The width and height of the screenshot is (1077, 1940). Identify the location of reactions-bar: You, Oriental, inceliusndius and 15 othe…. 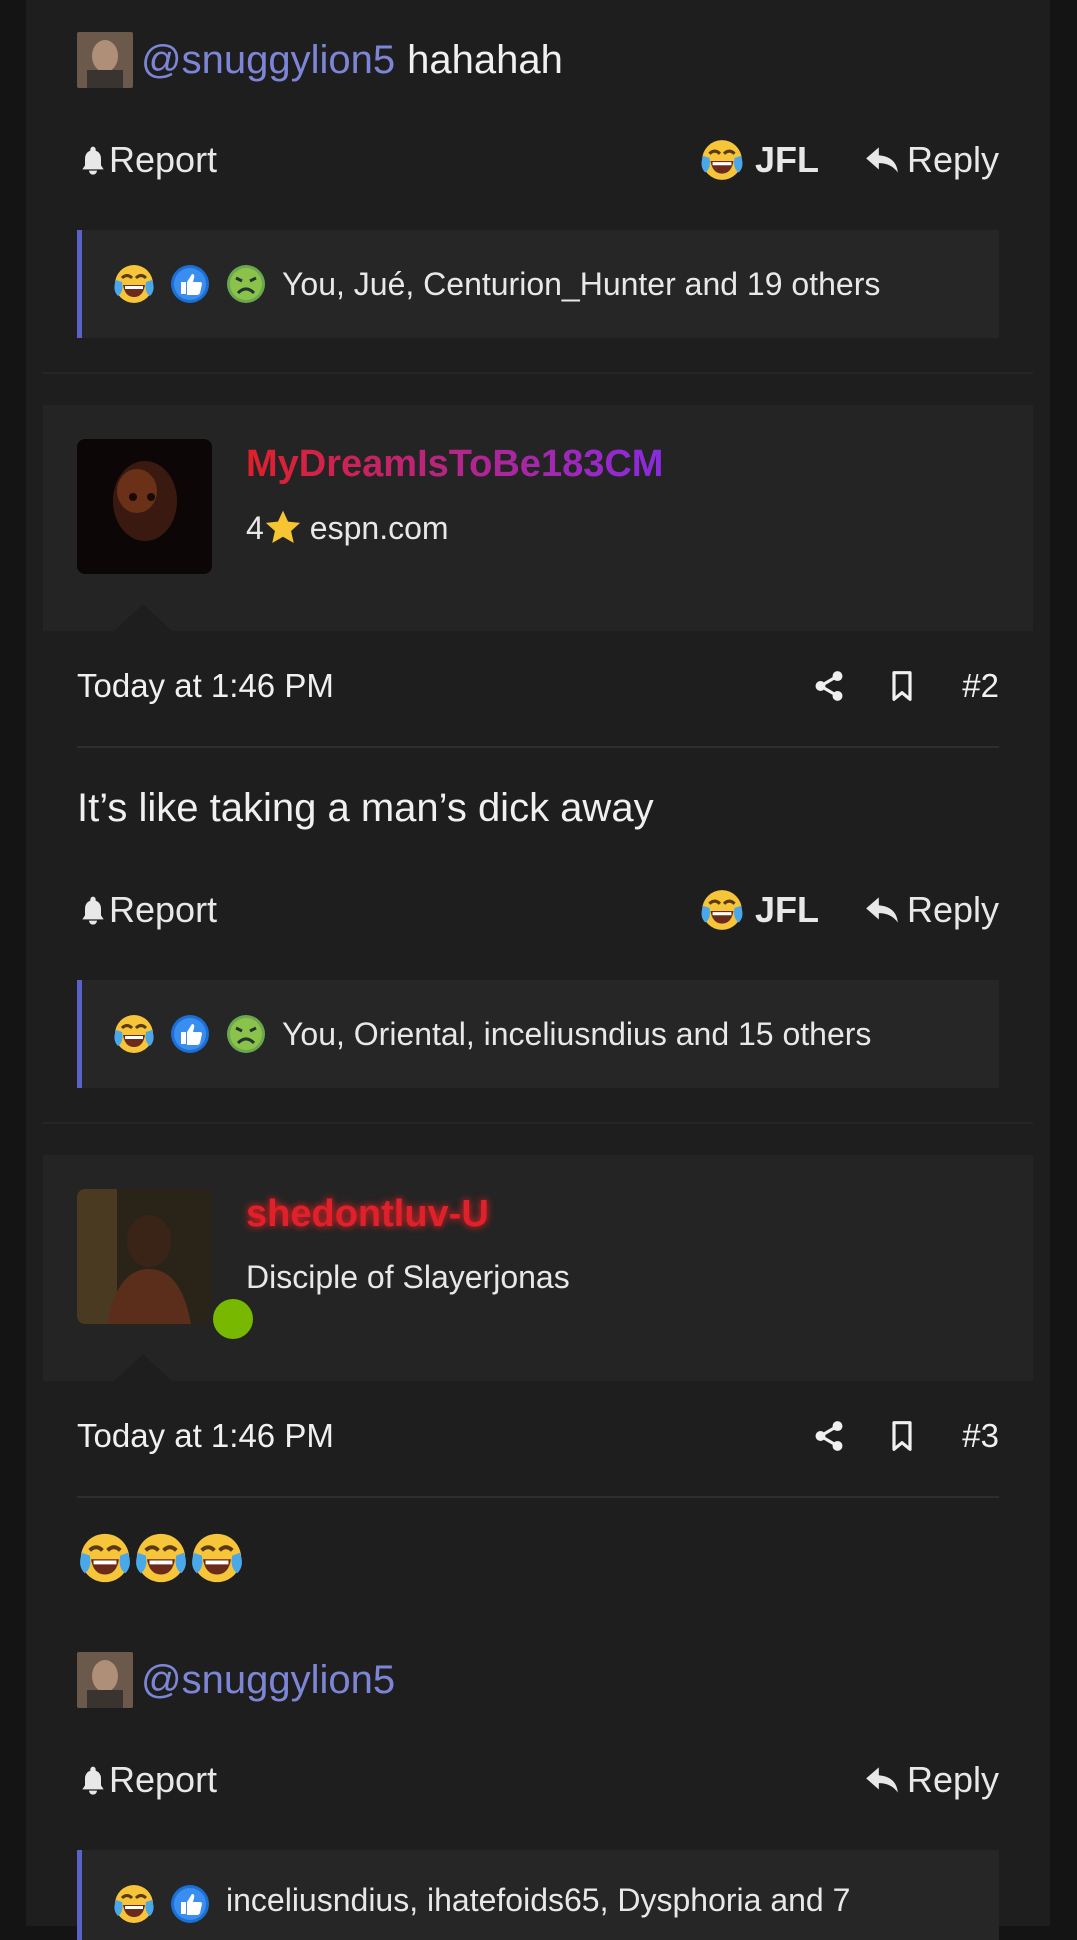
(538, 1034).